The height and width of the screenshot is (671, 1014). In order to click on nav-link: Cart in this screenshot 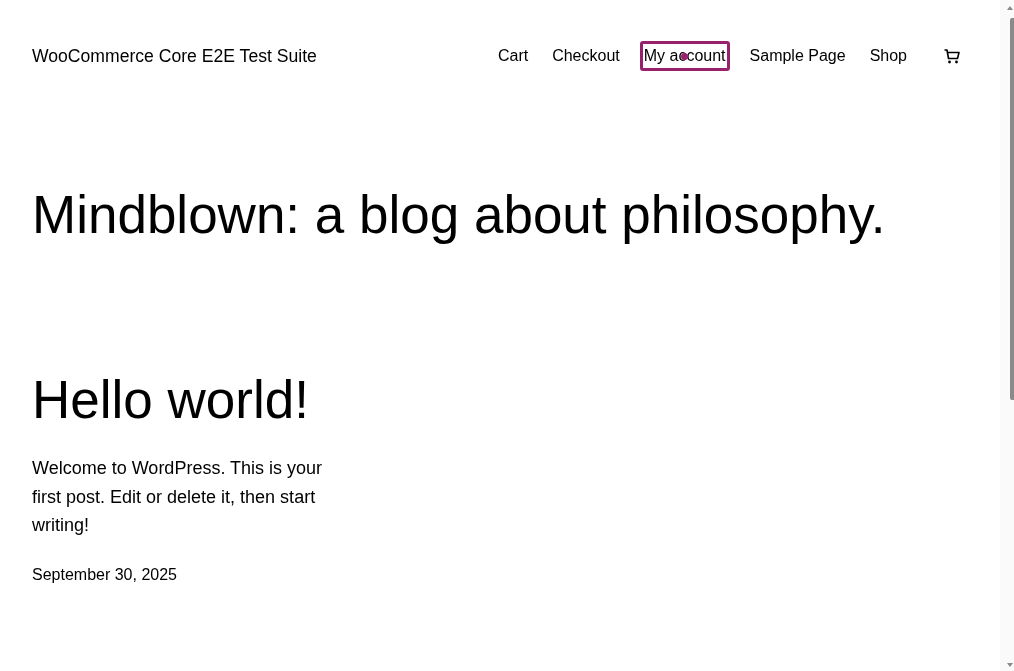, I will do `click(513, 56)`.